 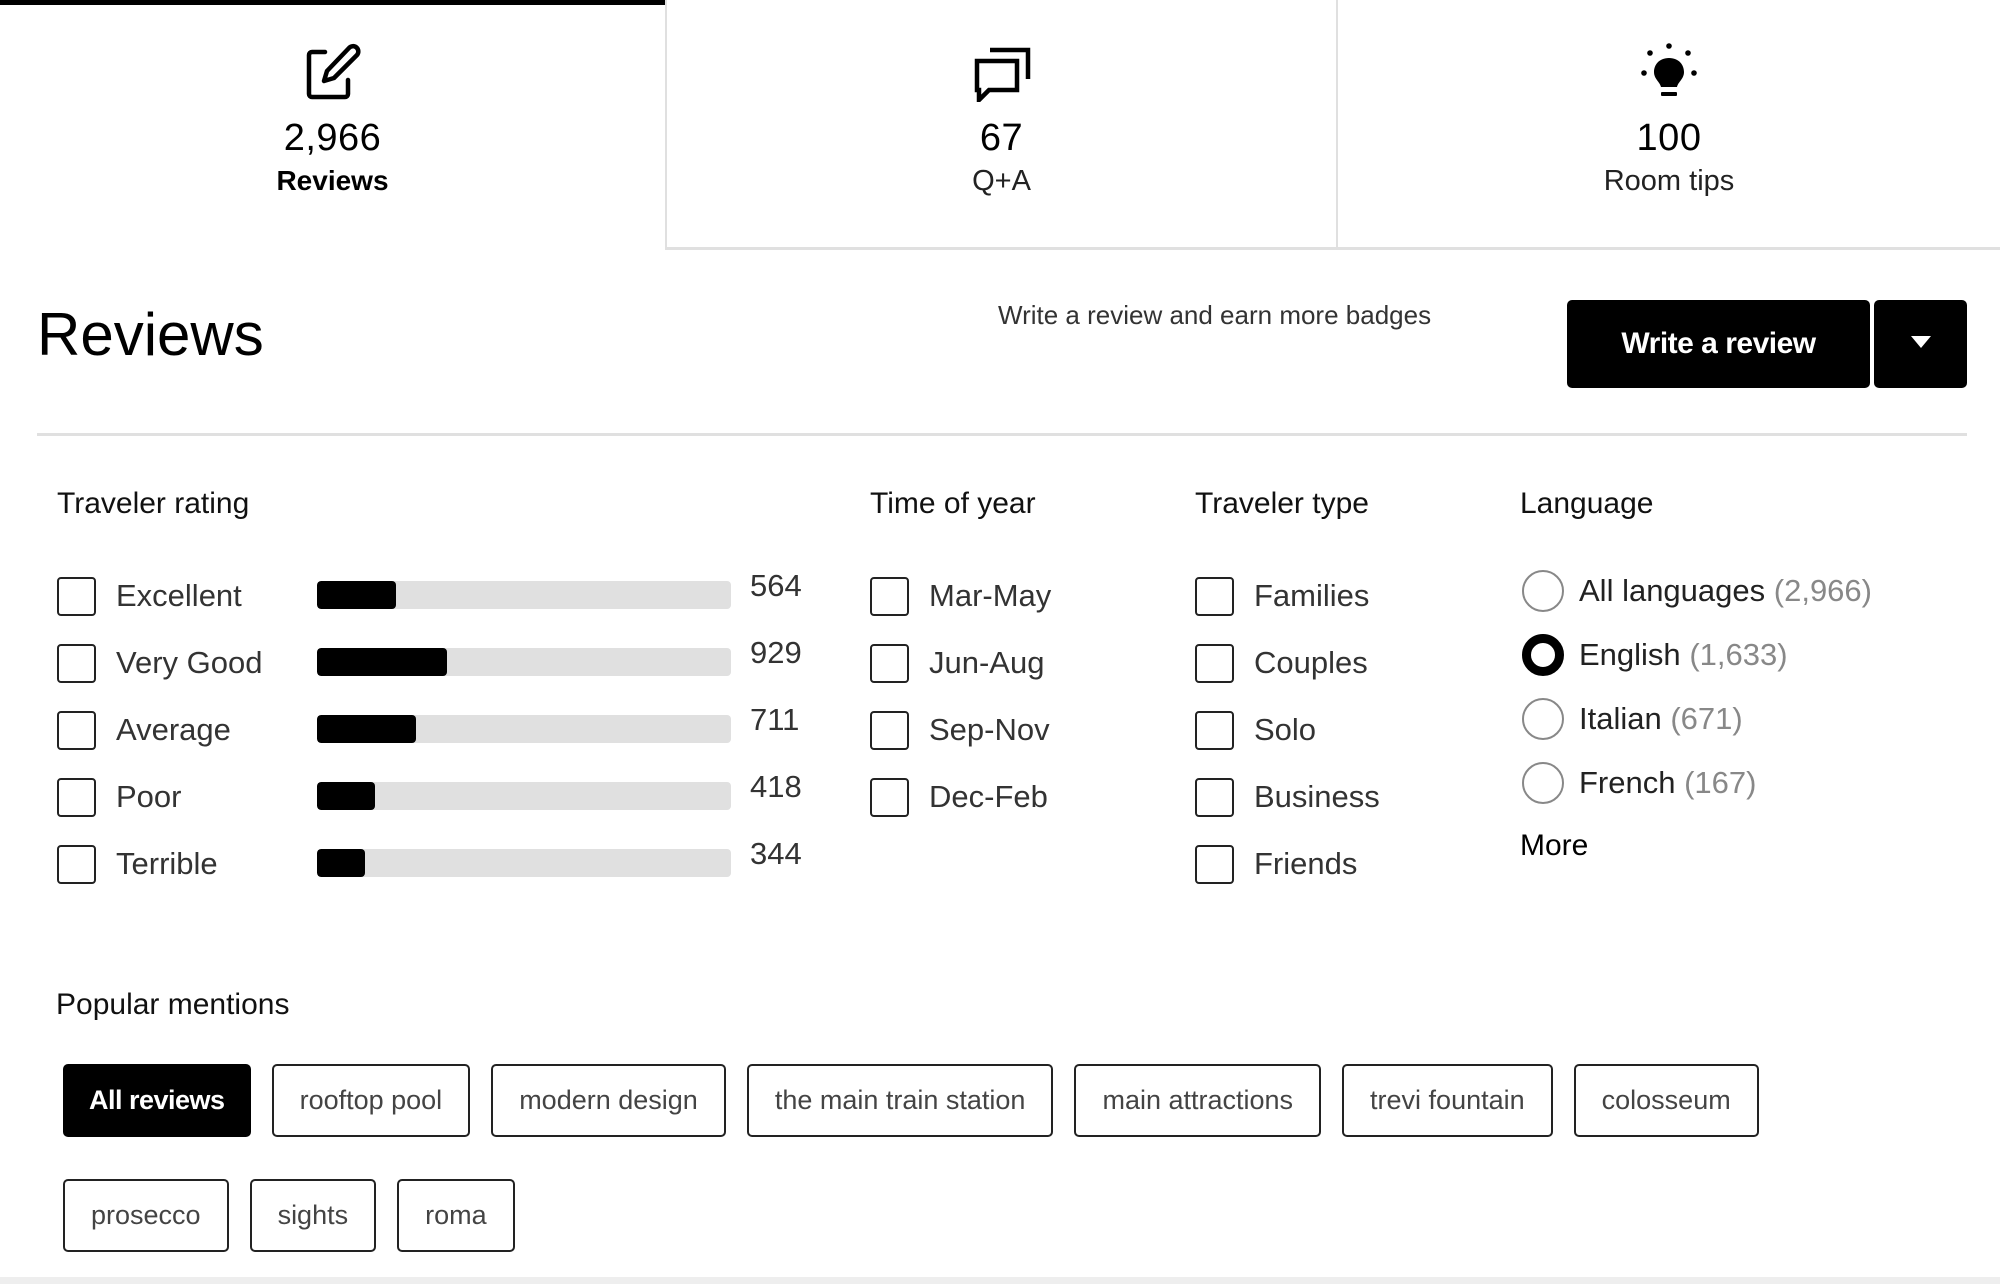 What do you see at coordinates (1683, 655) in the screenshot?
I see `language-text: English (1,633)` at bounding box center [1683, 655].